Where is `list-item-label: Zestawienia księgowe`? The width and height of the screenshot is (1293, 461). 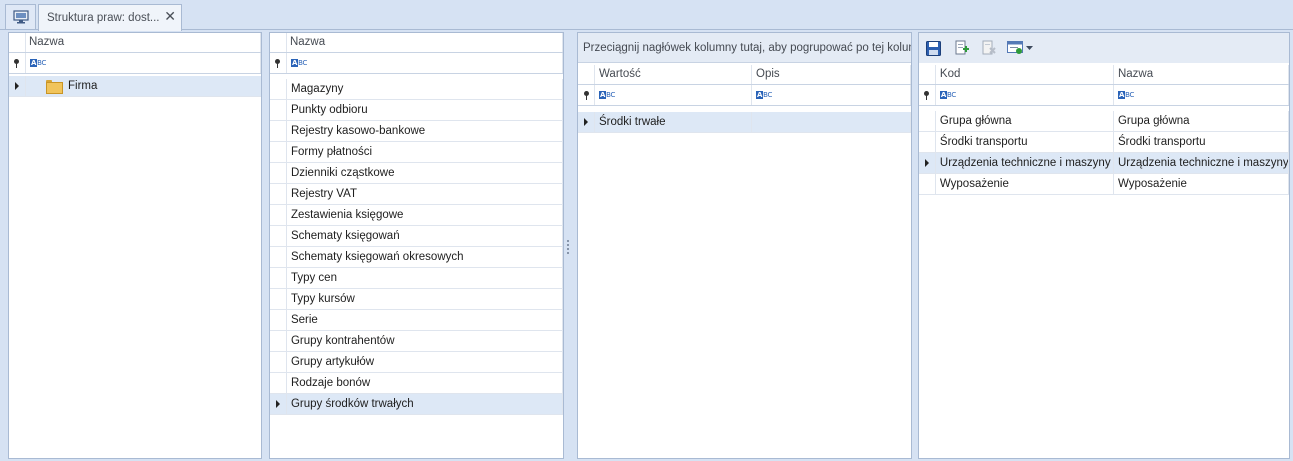 list-item-label: Zestawienia księgowe is located at coordinates (425, 215).